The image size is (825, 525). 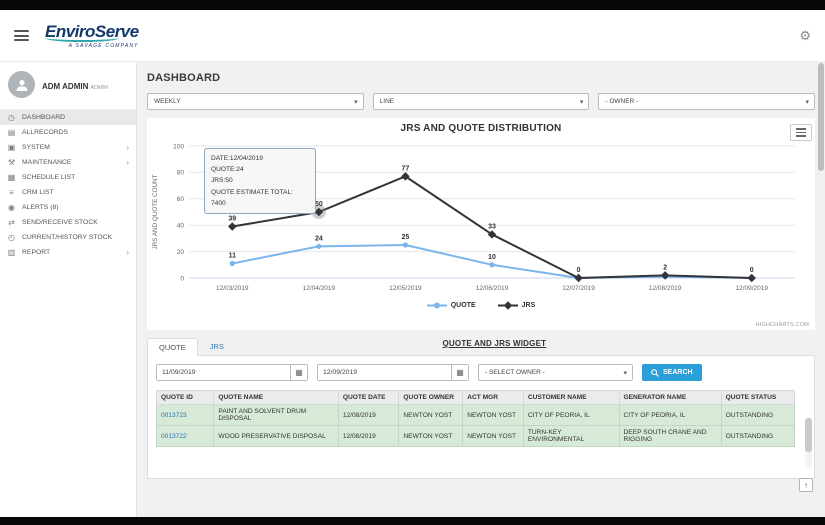 What do you see at coordinates (758, 397) in the screenshot?
I see `column-header: QUOTE STATUS` at bounding box center [758, 397].